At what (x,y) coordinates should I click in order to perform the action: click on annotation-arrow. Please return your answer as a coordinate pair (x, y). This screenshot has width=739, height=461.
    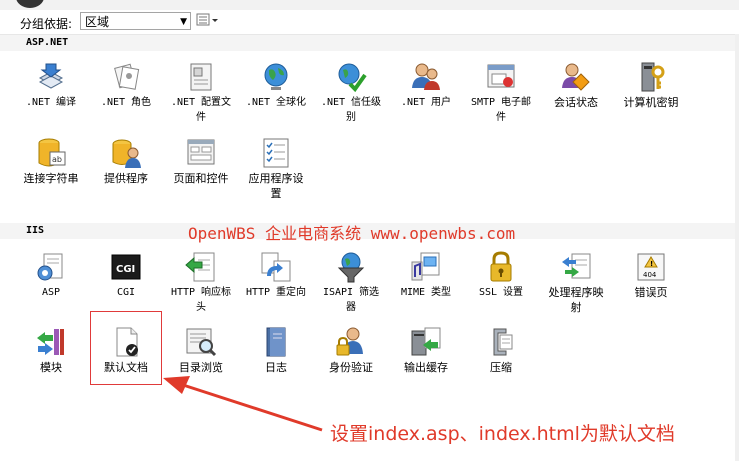
    Looking at the image, I should click on (243, 404).